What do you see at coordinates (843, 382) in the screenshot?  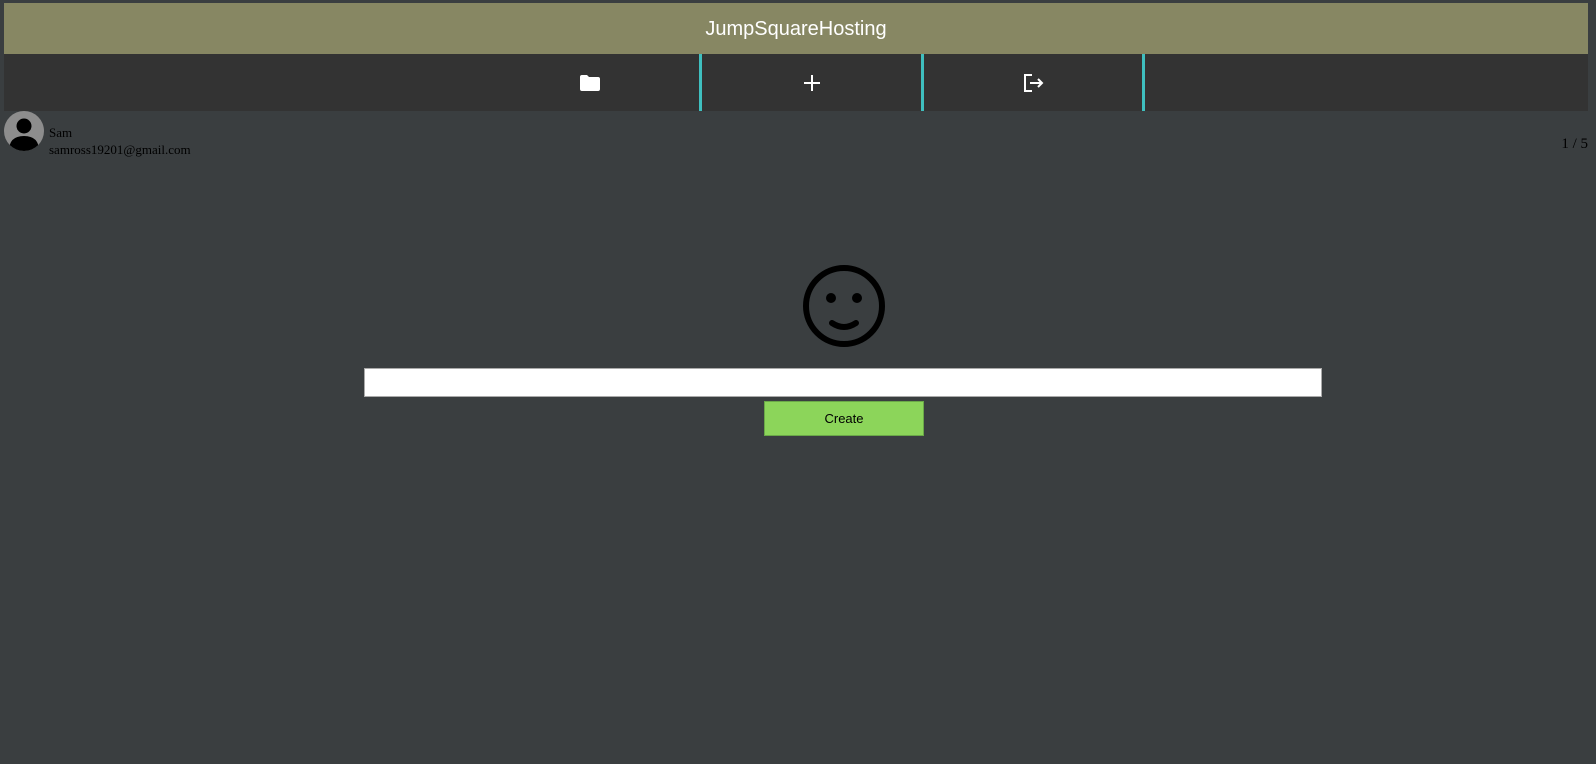 I see `name-input` at bounding box center [843, 382].